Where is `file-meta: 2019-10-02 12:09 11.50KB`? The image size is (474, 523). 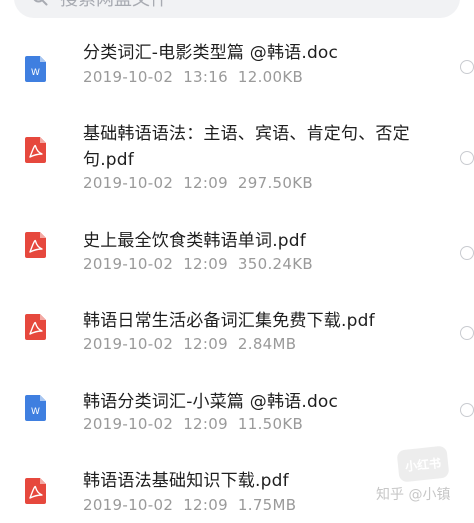 file-meta: 2019-10-02 12:09 11.50KB is located at coordinates (198, 424).